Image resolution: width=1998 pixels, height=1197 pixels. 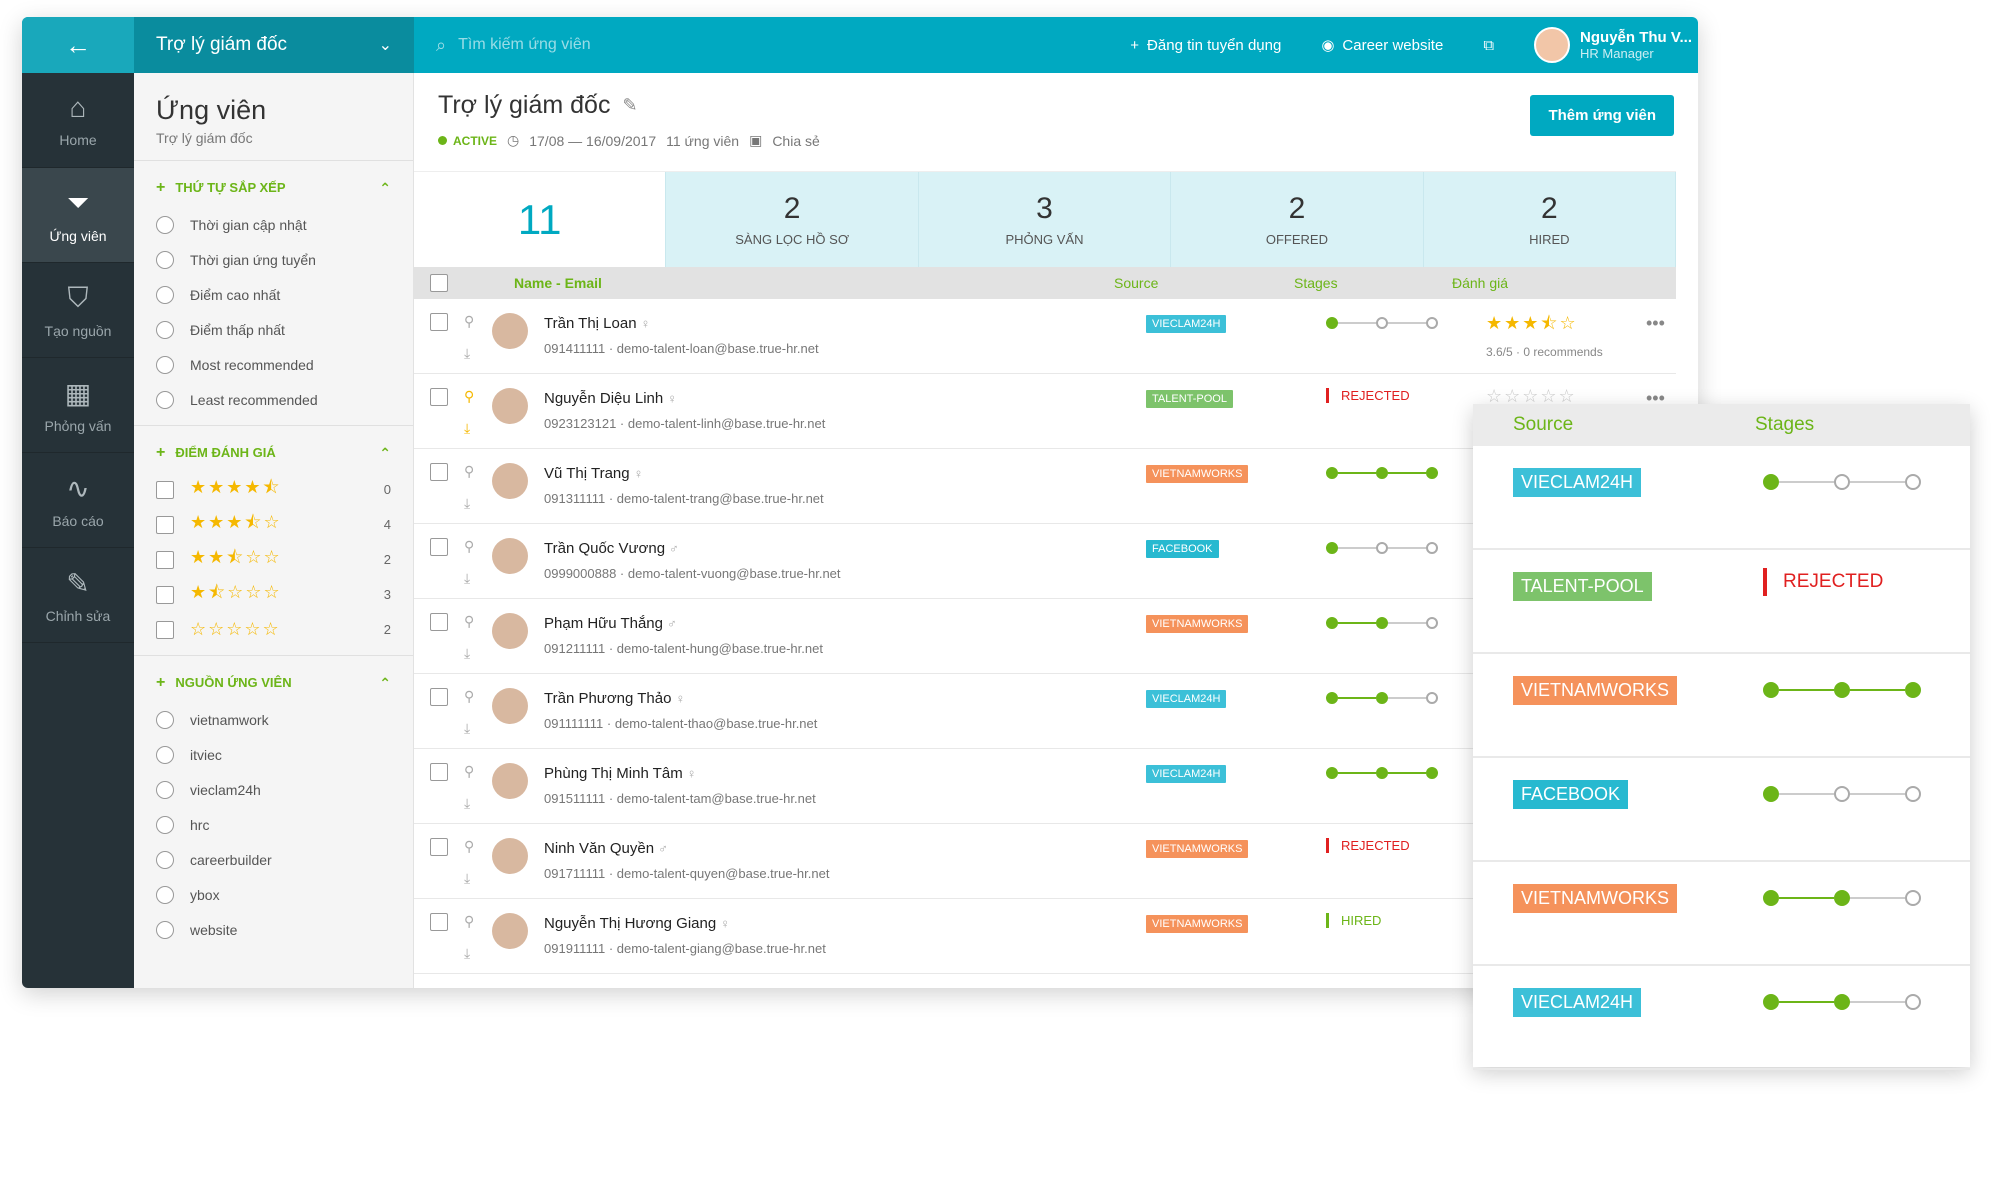 What do you see at coordinates (540, 219) in the screenshot?
I see `pipeline-total: 11` at bounding box center [540, 219].